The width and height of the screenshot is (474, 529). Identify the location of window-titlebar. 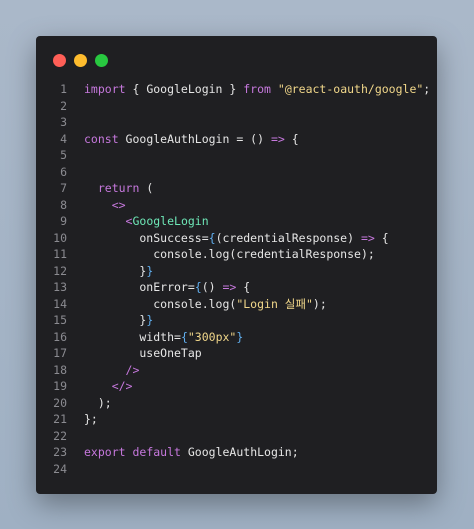
(236, 60).